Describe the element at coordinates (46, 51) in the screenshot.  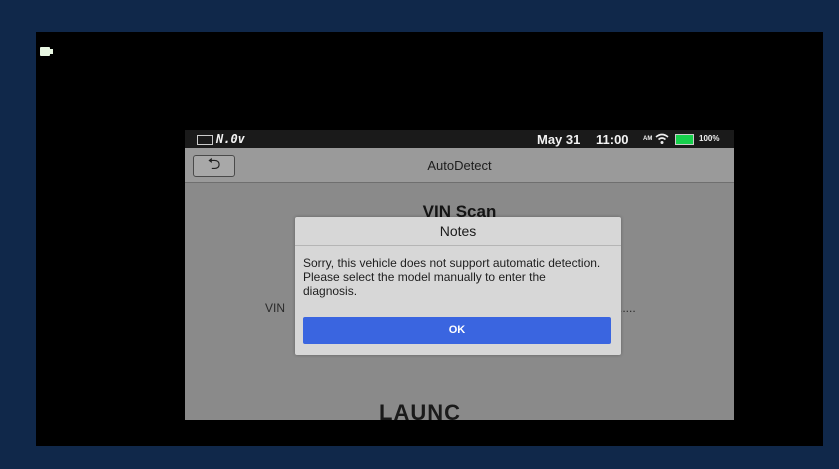
I see `camera-recording-icon` at that location.